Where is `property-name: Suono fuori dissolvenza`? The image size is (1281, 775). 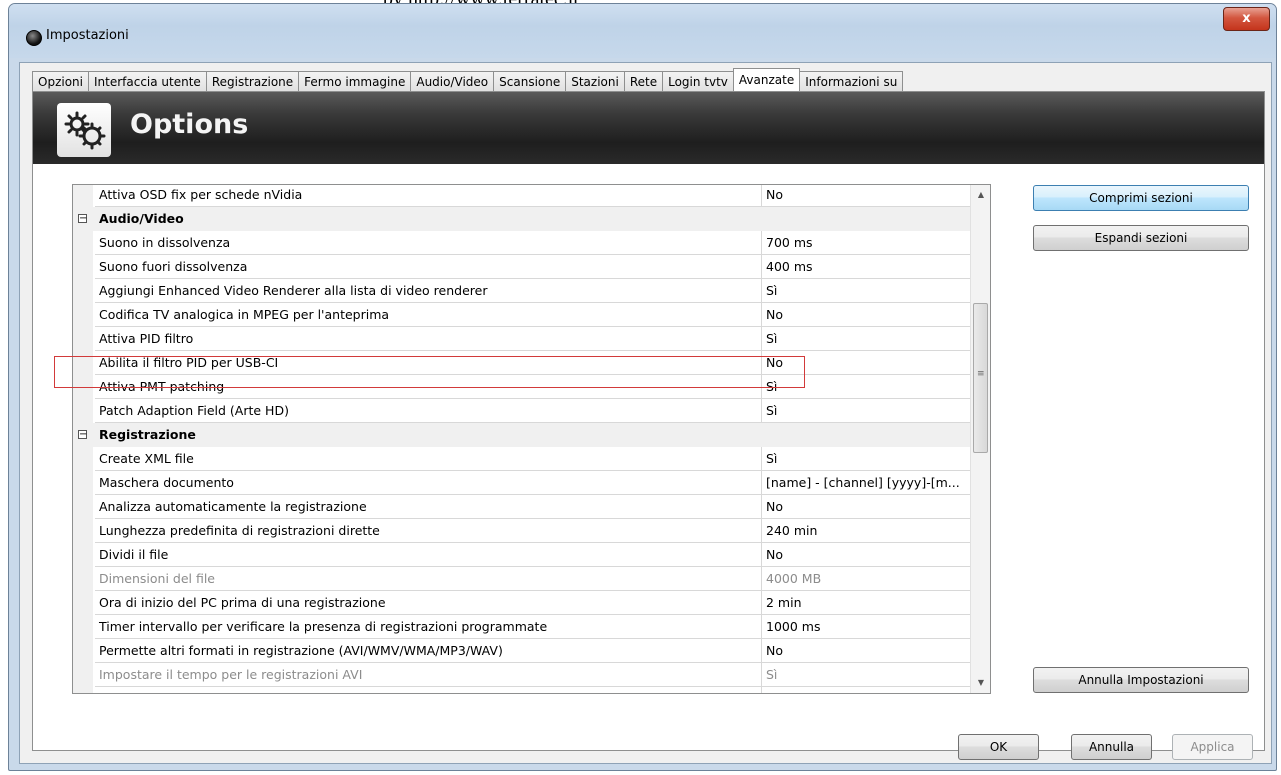
property-name: Suono fuori dissolvenza is located at coordinates (428, 267).